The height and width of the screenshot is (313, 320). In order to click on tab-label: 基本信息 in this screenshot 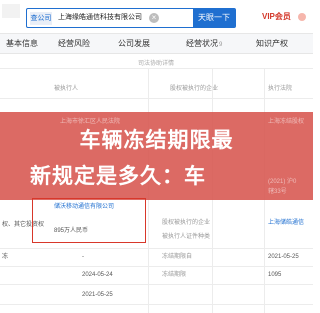, I will do `click(22, 43)`.